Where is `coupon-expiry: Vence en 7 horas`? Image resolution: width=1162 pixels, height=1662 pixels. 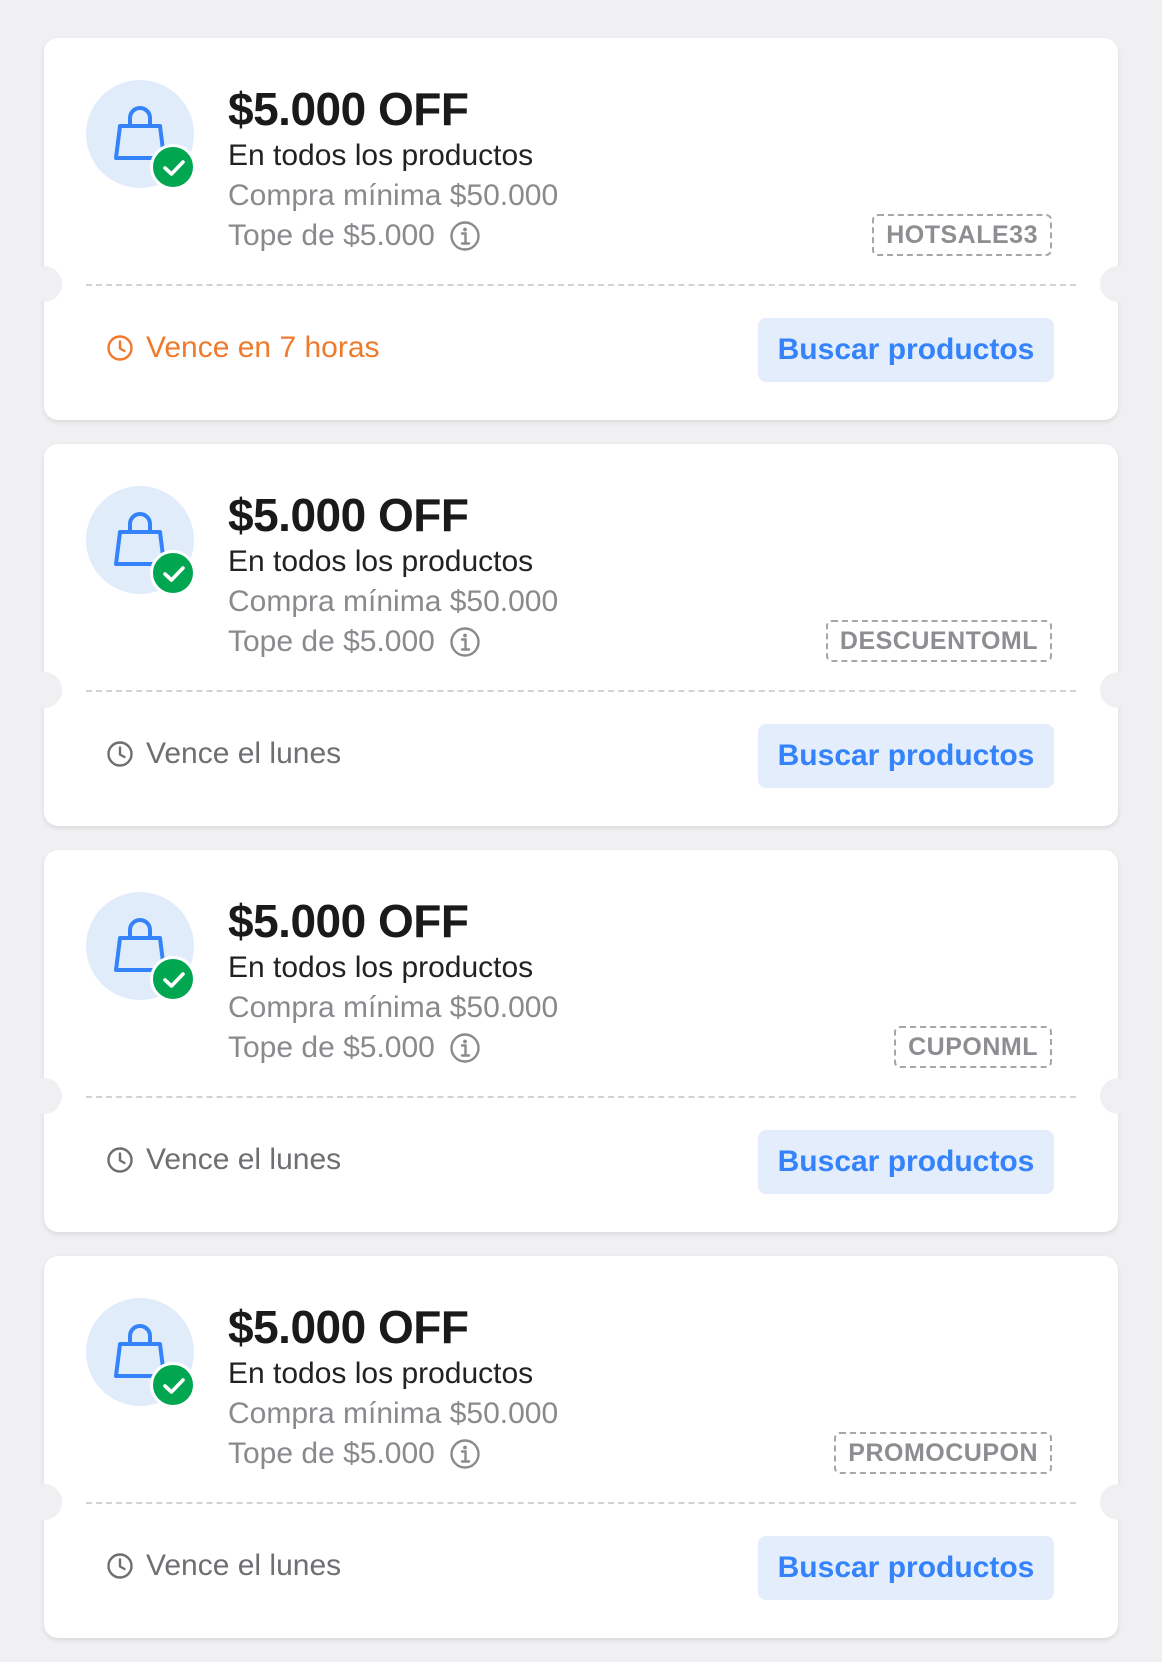 coupon-expiry: Vence en 7 horas is located at coordinates (243, 348).